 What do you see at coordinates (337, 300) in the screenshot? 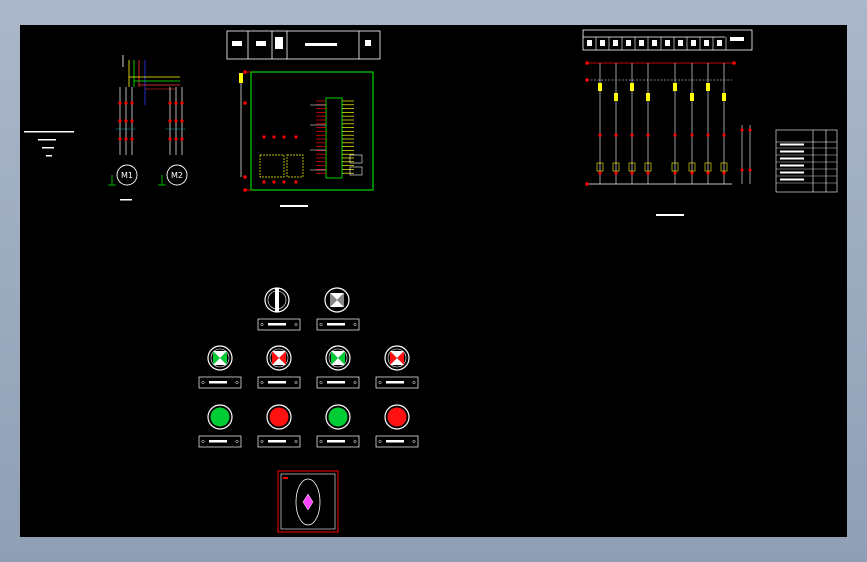
I see `indicator-lamp-icon` at bounding box center [337, 300].